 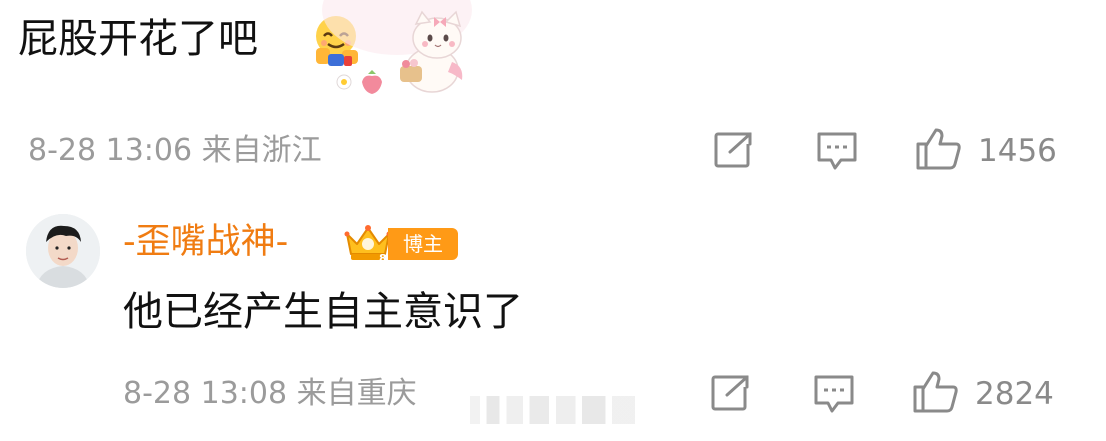 What do you see at coordinates (205, 242) in the screenshot?
I see `username: -歪嘴战神-` at bounding box center [205, 242].